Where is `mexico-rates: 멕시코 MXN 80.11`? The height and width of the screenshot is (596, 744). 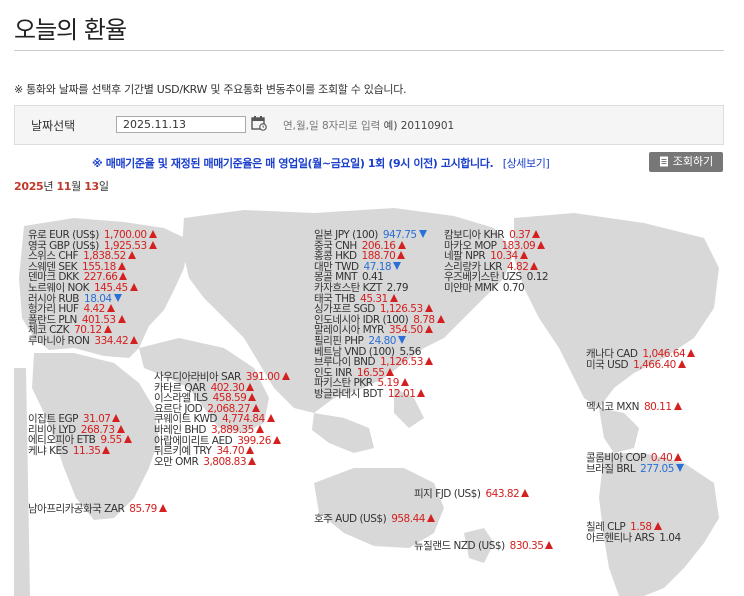 mexico-rates: 멕시코 MXN 80.11 is located at coordinates (634, 407).